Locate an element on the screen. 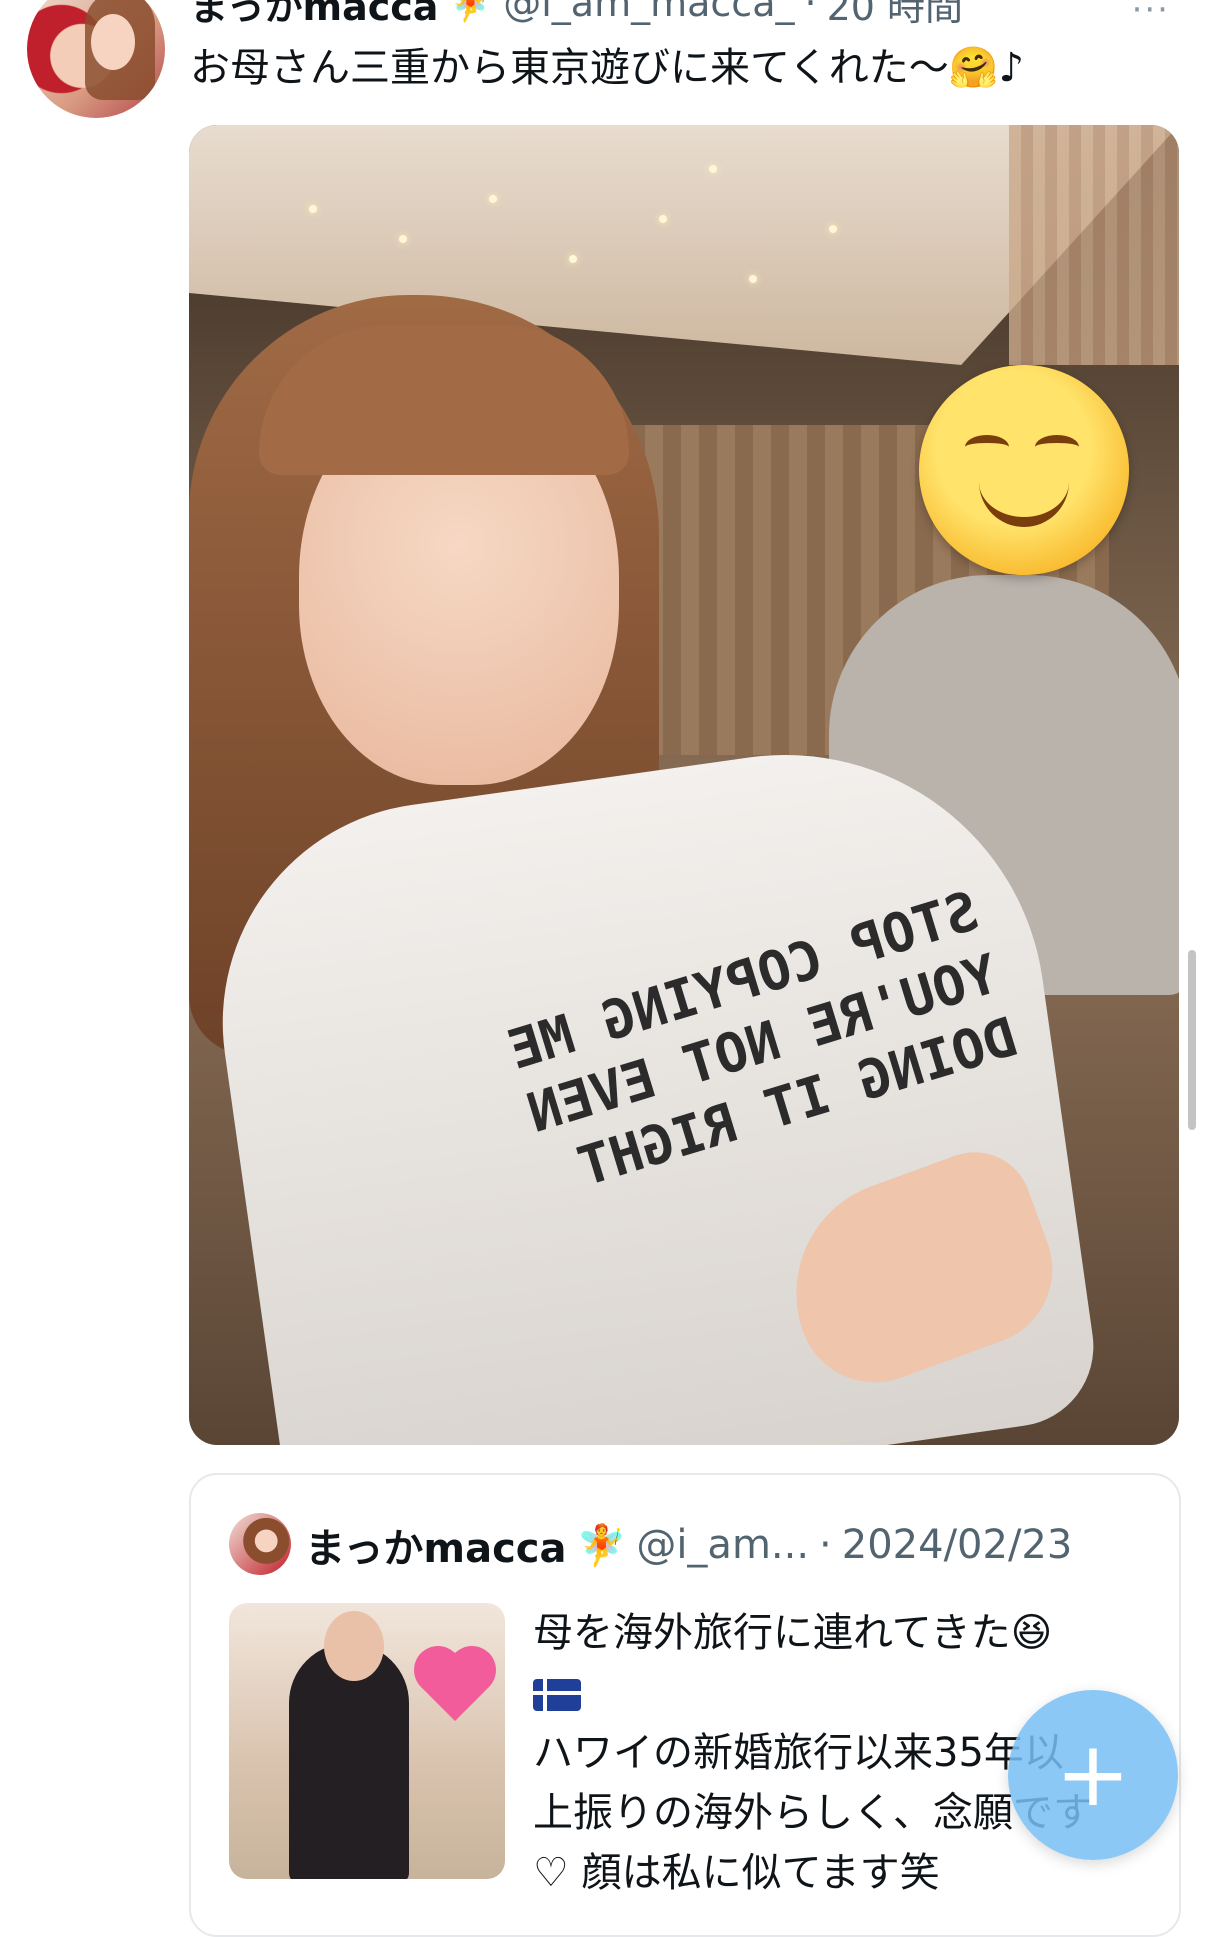 The width and height of the screenshot is (1206, 1937). hugging-face-emoji-icon is located at coordinates (1024, 470).